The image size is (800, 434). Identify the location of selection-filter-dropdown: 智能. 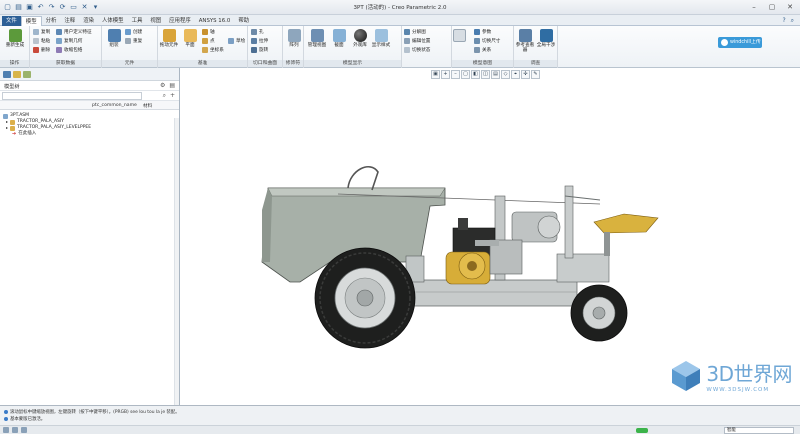
(759, 430).